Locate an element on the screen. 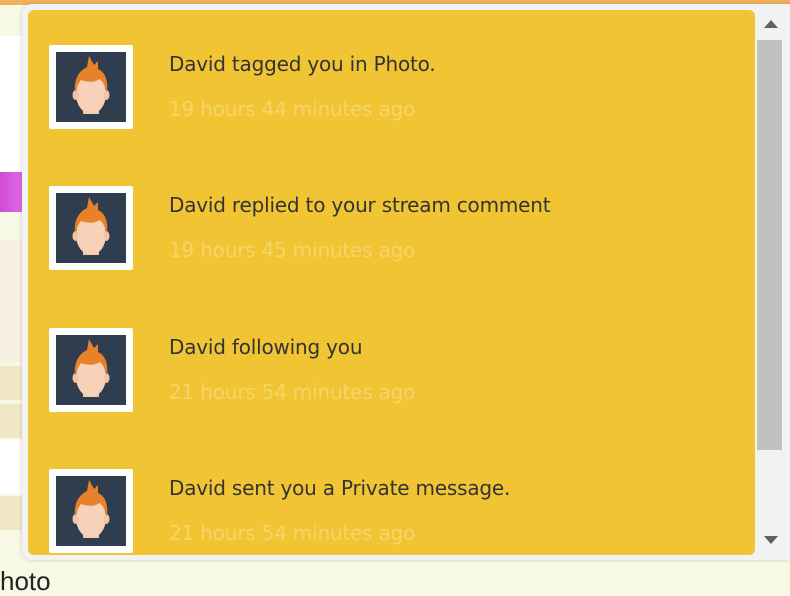 The image size is (790, 596). notification-message: David sent you a Private message. is located at coordinates (340, 488).